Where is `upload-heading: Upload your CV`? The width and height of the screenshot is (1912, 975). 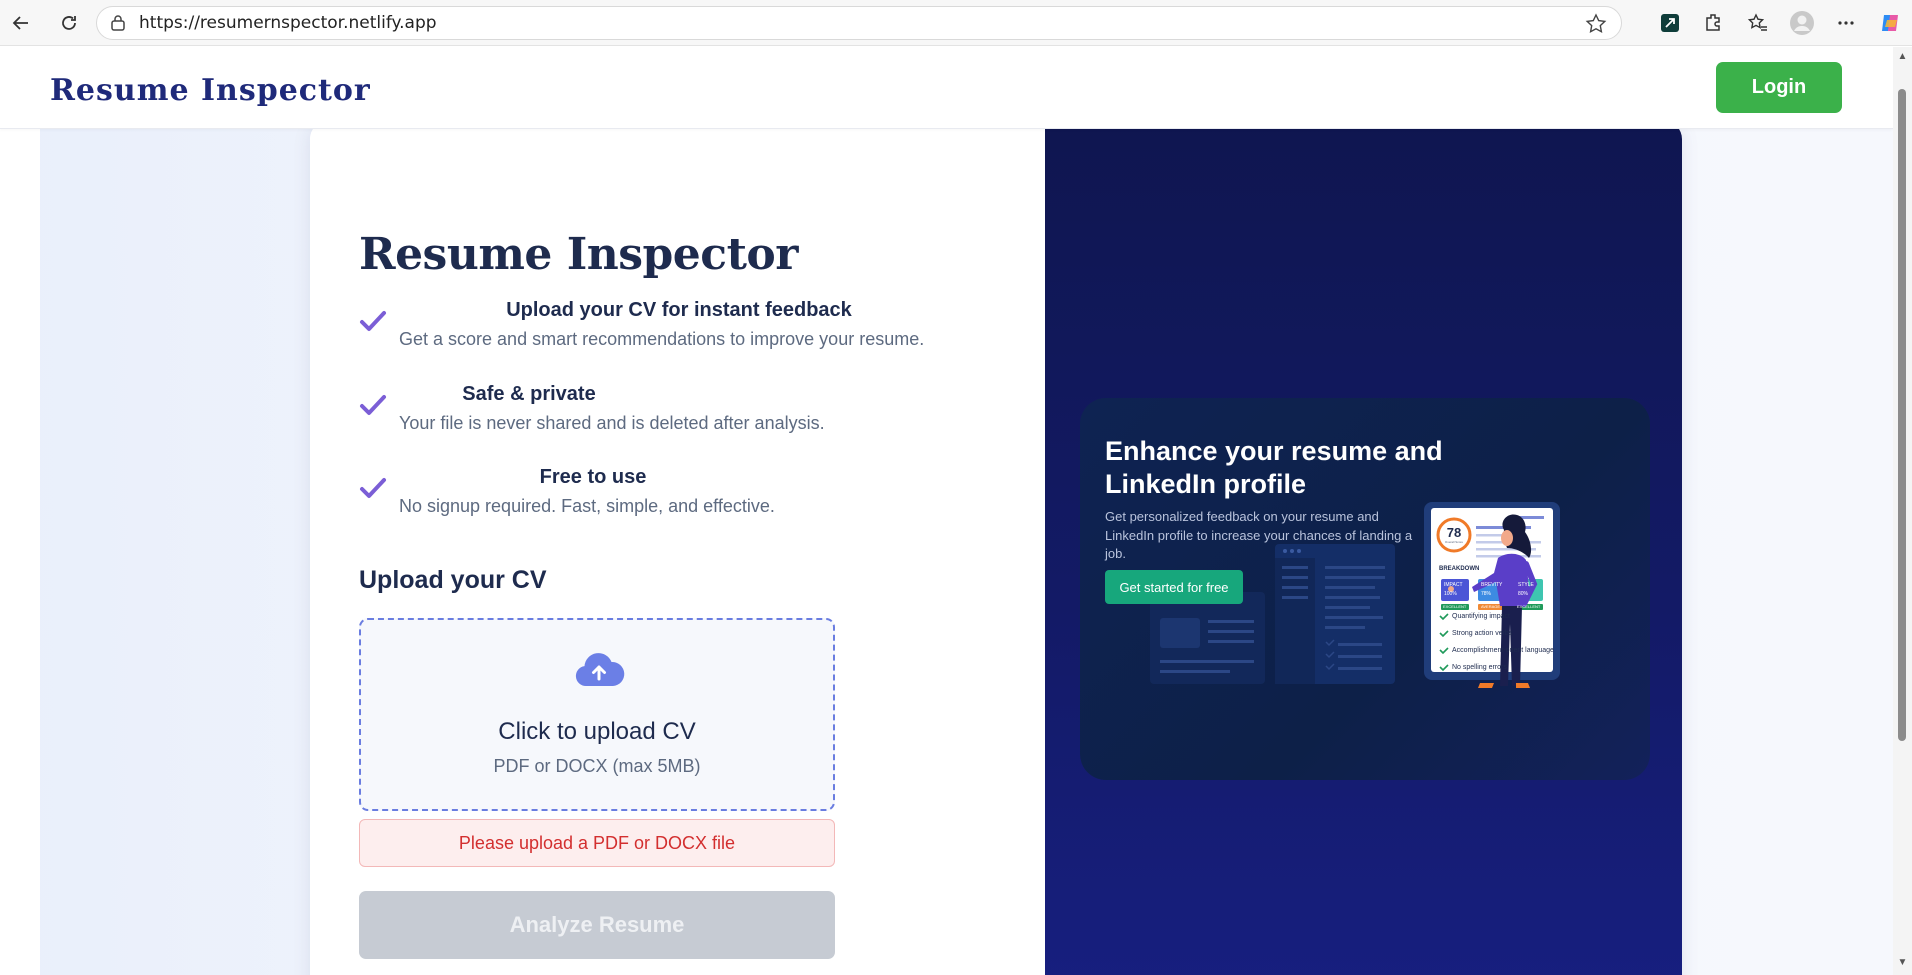 upload-heading: Upload your CV is located at coordinates (453, 580).